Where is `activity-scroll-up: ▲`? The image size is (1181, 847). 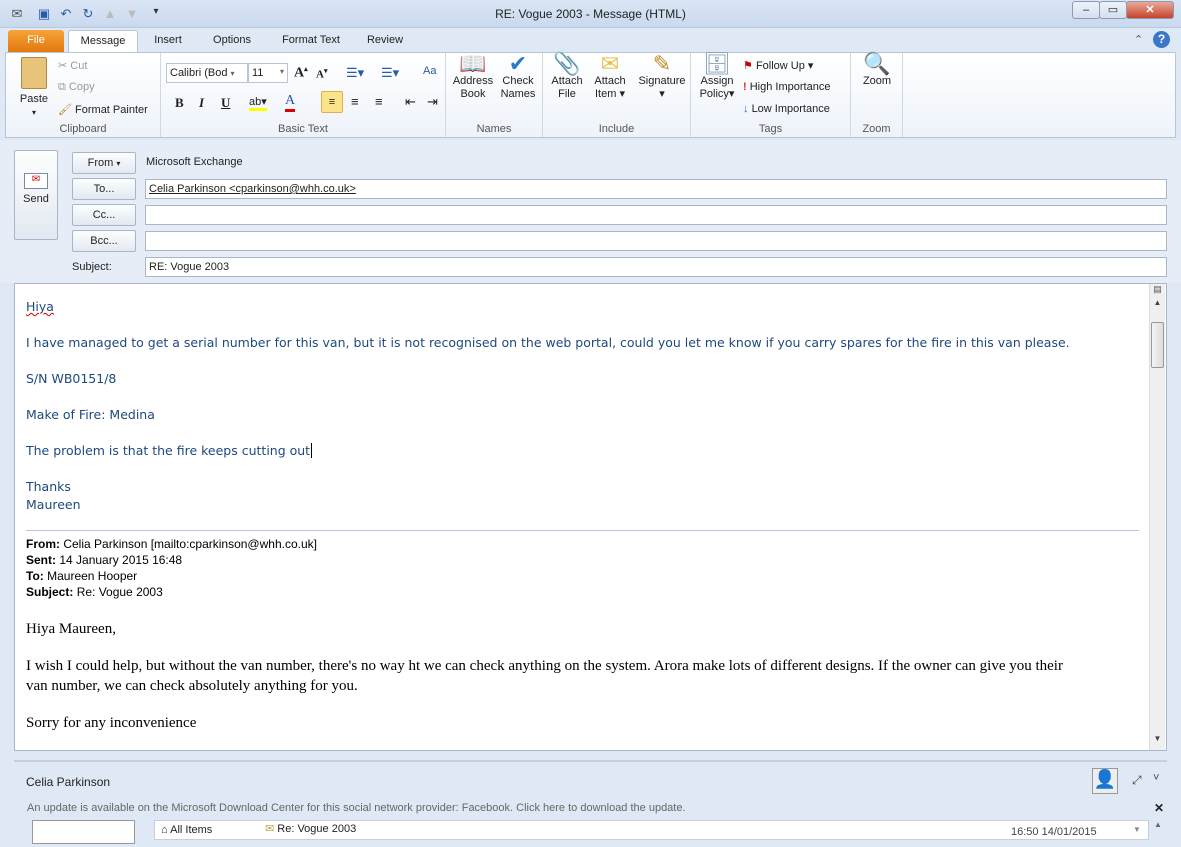
activity-scroll-up: ▲ is located at coordinates (1158, 824).